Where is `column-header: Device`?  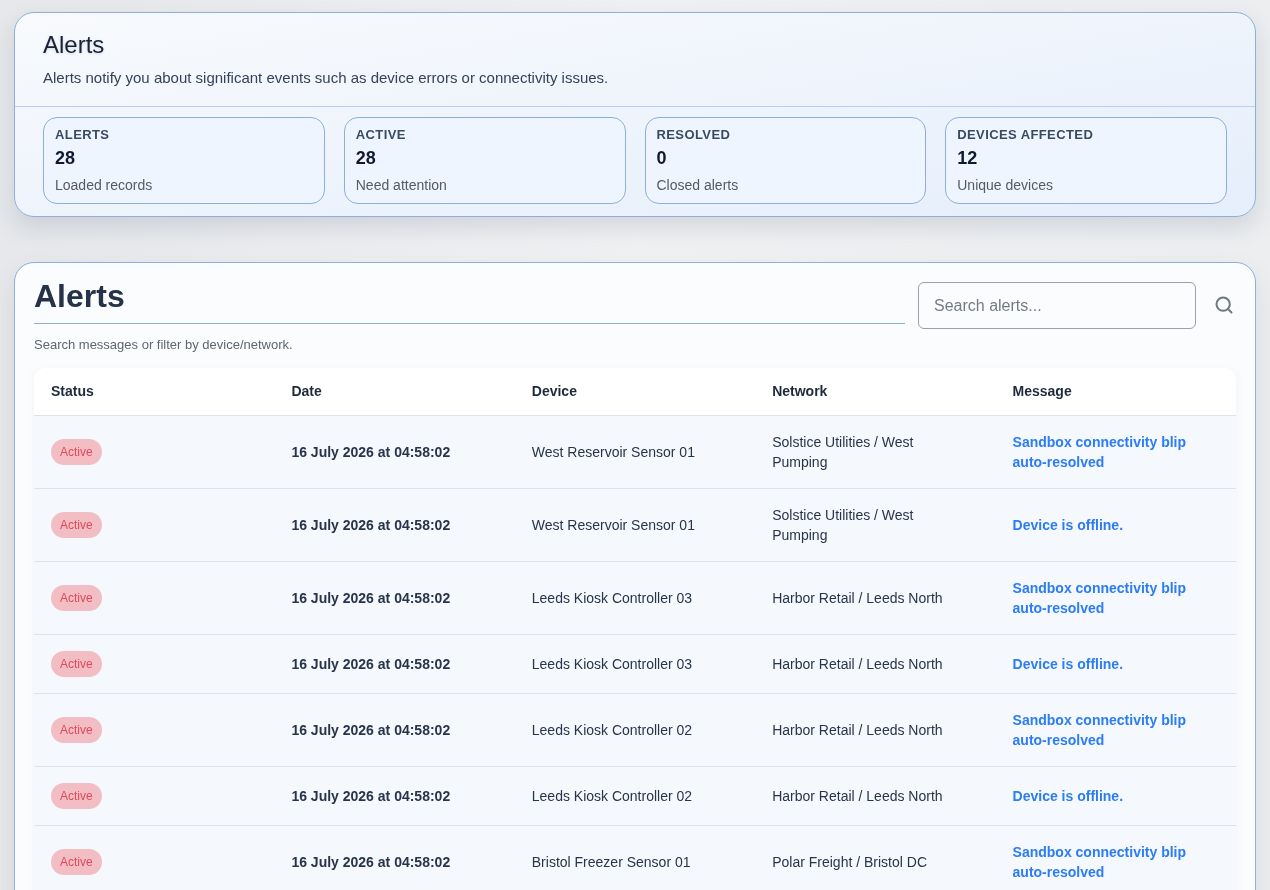
column-header: Device is located at coordinates (554, 391).